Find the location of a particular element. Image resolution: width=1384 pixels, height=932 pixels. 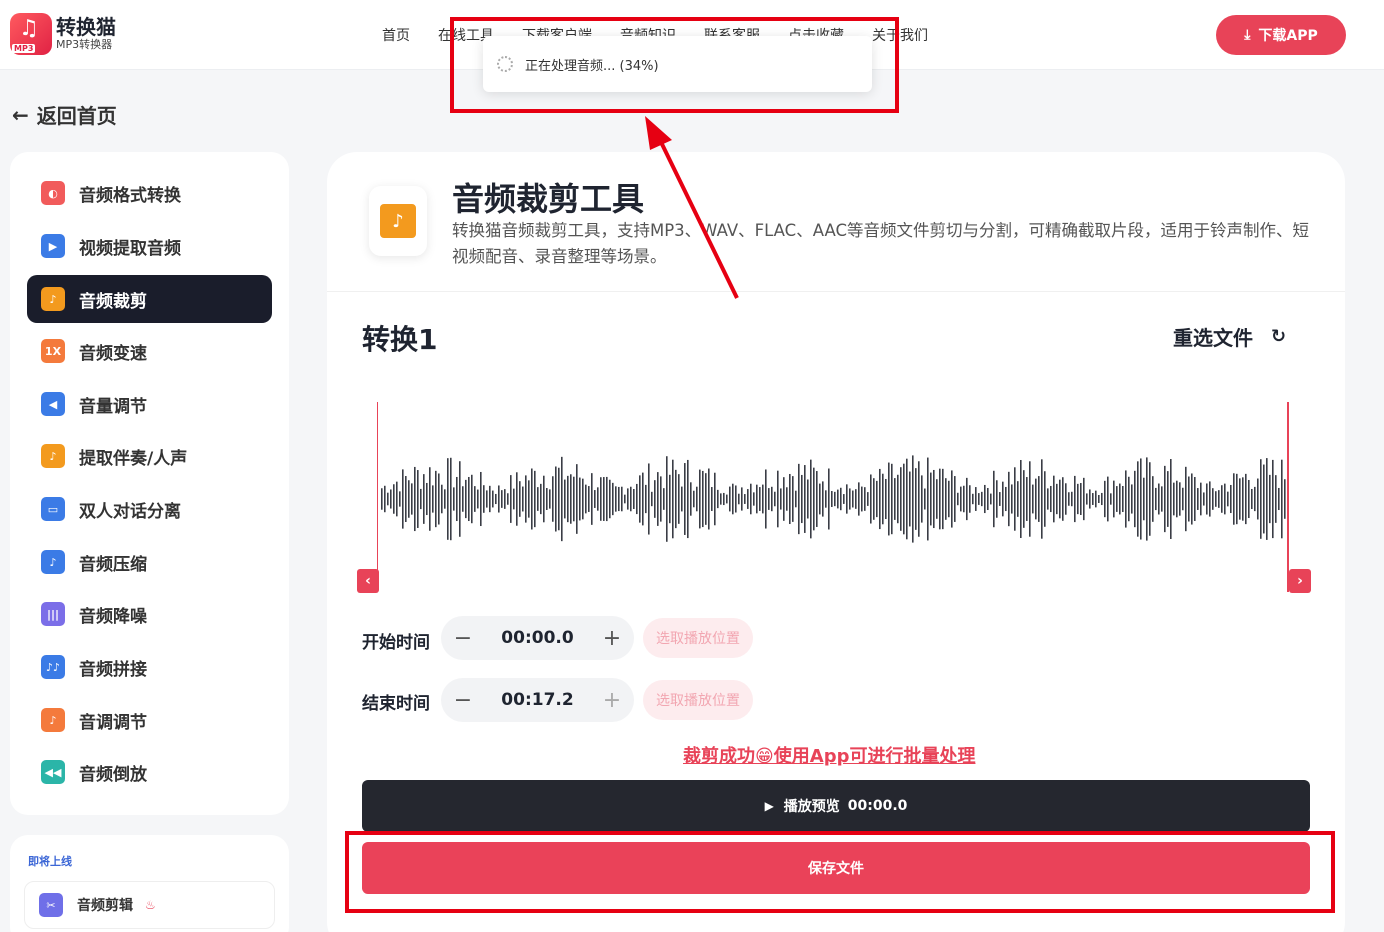

coming-soon-panel: 即将上线 ✂ 音频剪辑 ♨ is located at coordinates (149, 883).